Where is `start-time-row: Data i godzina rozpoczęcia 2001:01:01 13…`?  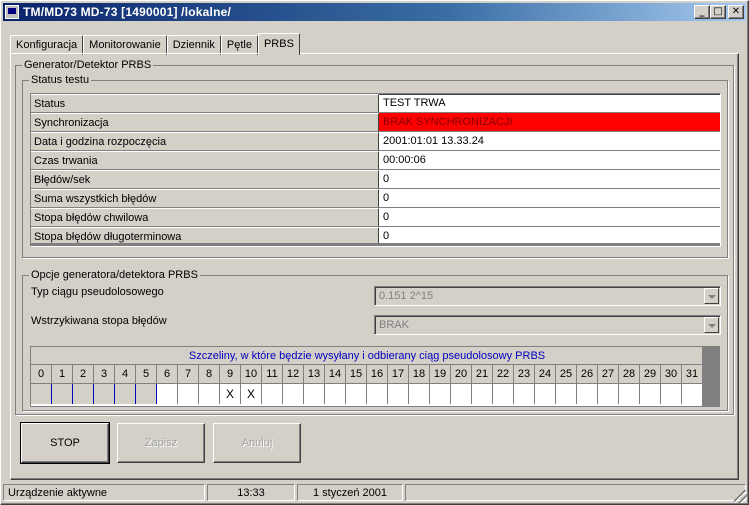
start-time-row: Data i godzina rozpoczęcia 2001:01:01 13… is located at coordinates (375, 141).